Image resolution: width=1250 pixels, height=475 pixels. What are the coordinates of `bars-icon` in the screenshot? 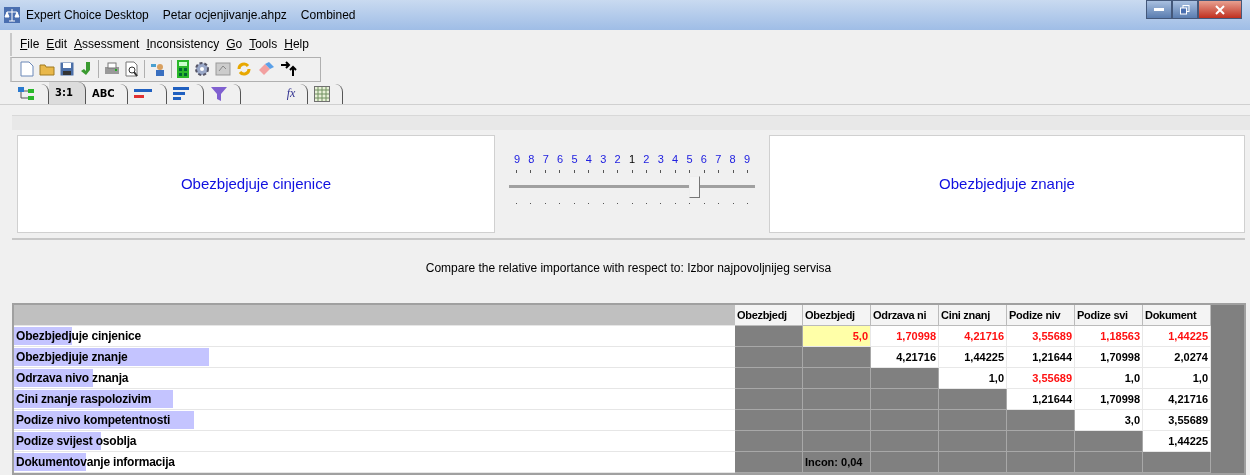 It's located at (143, 93).